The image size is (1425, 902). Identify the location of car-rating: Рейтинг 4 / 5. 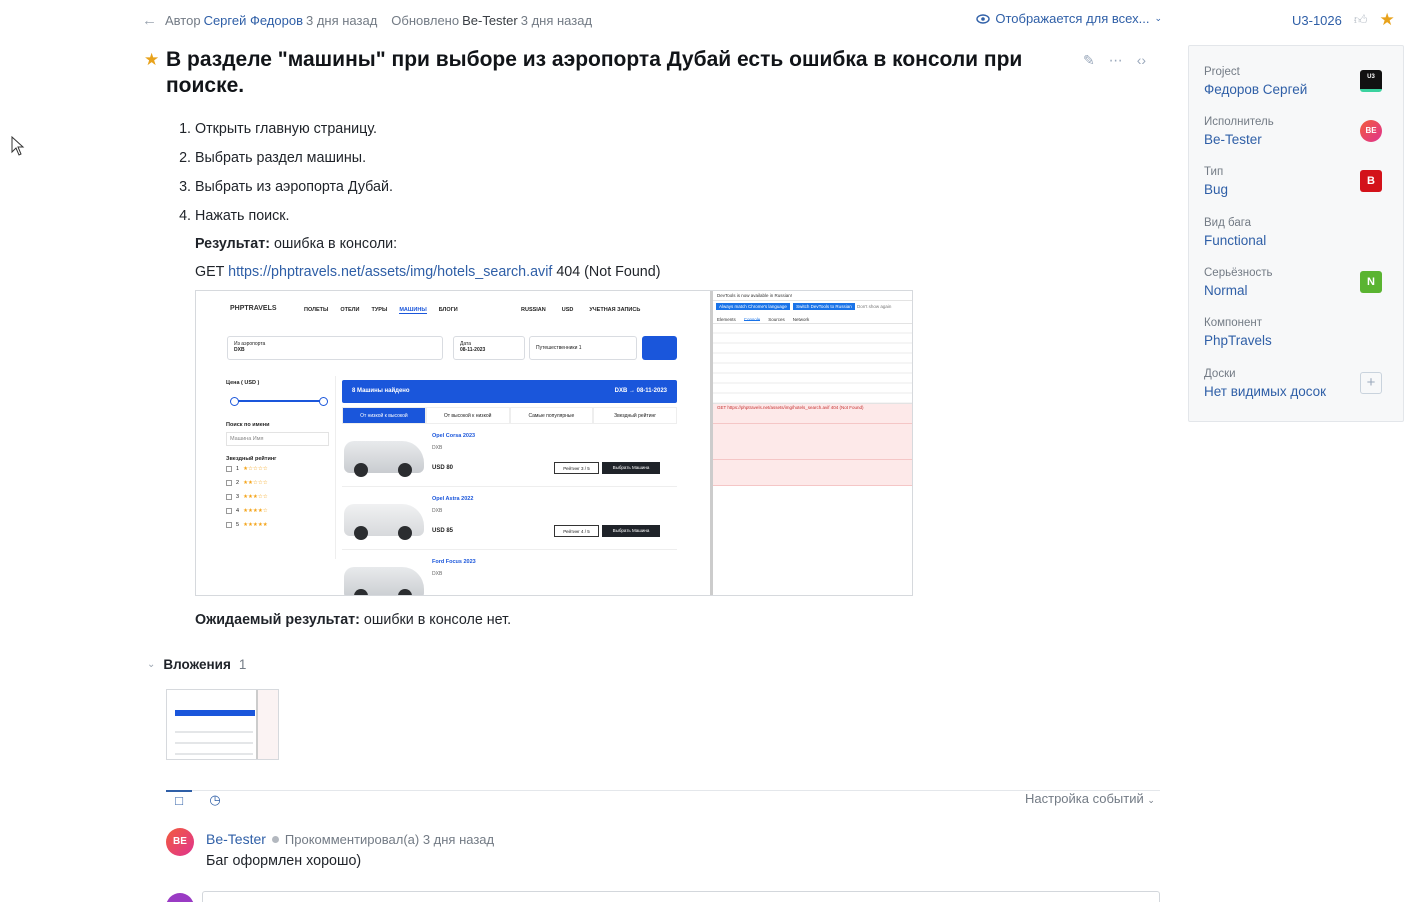
(576, 531).